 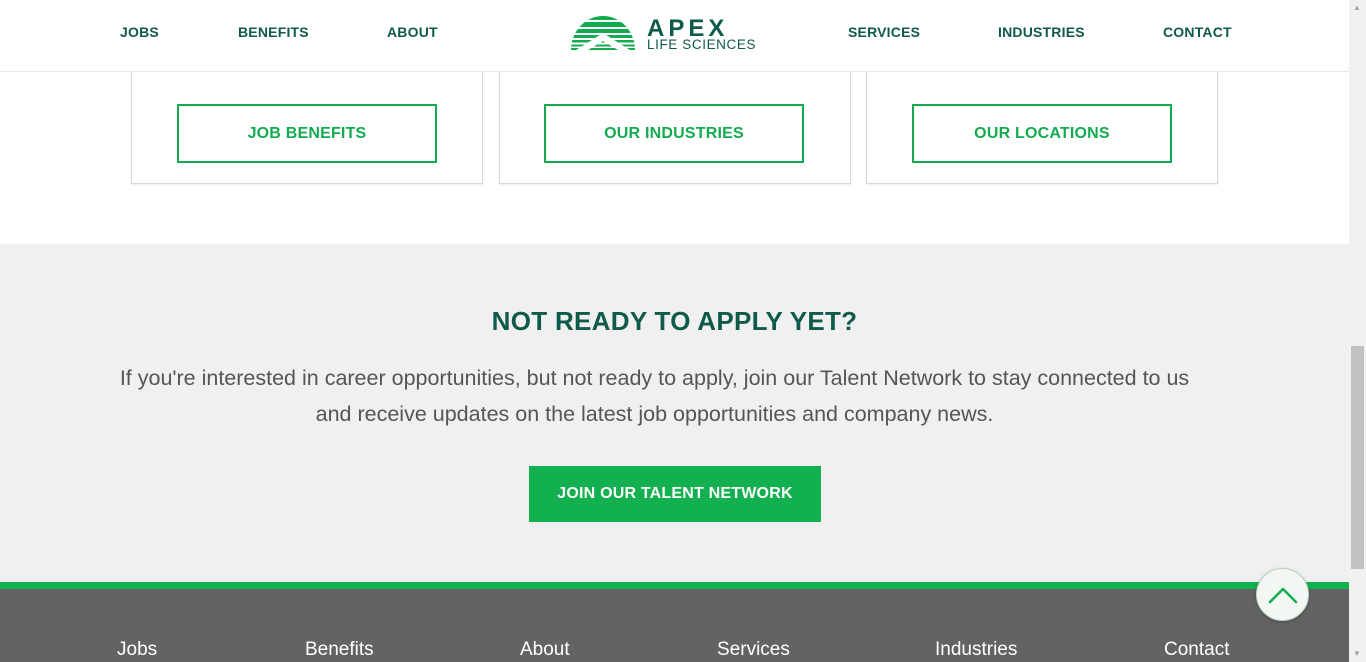 I want to click on footer-accent-bar, so click(x=674, y=585).